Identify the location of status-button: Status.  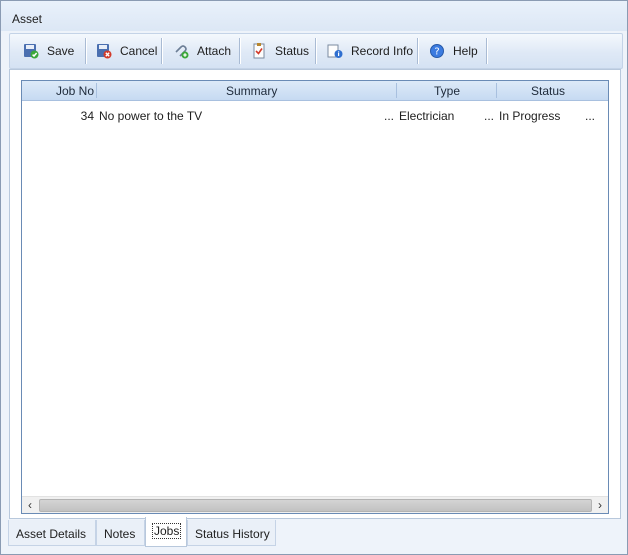
(280, 51).